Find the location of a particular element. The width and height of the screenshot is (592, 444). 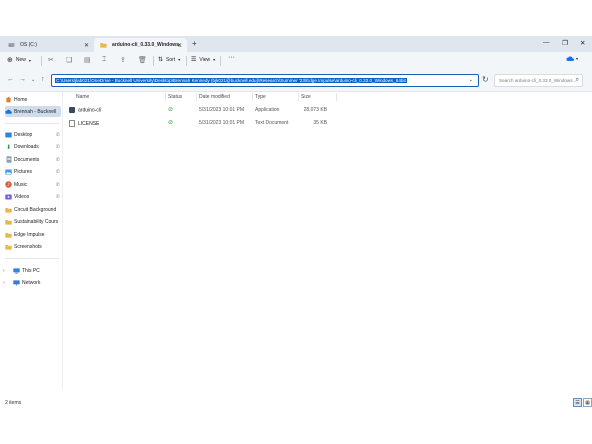

column-header-name: Name is located at coordinates (82, 97).